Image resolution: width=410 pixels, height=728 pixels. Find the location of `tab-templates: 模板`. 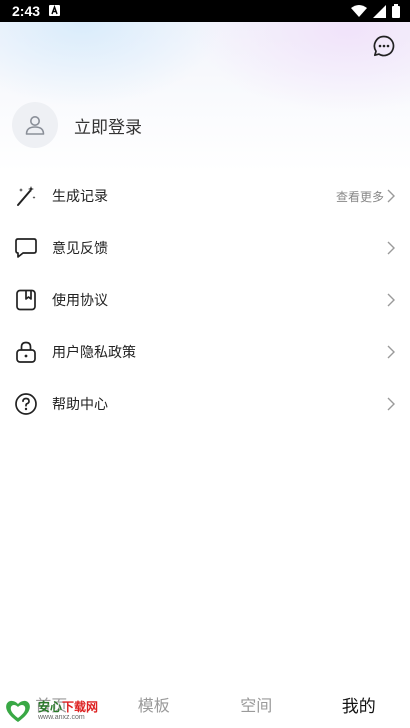

tab-templates: 模板 is located at coordinates (154, 704).